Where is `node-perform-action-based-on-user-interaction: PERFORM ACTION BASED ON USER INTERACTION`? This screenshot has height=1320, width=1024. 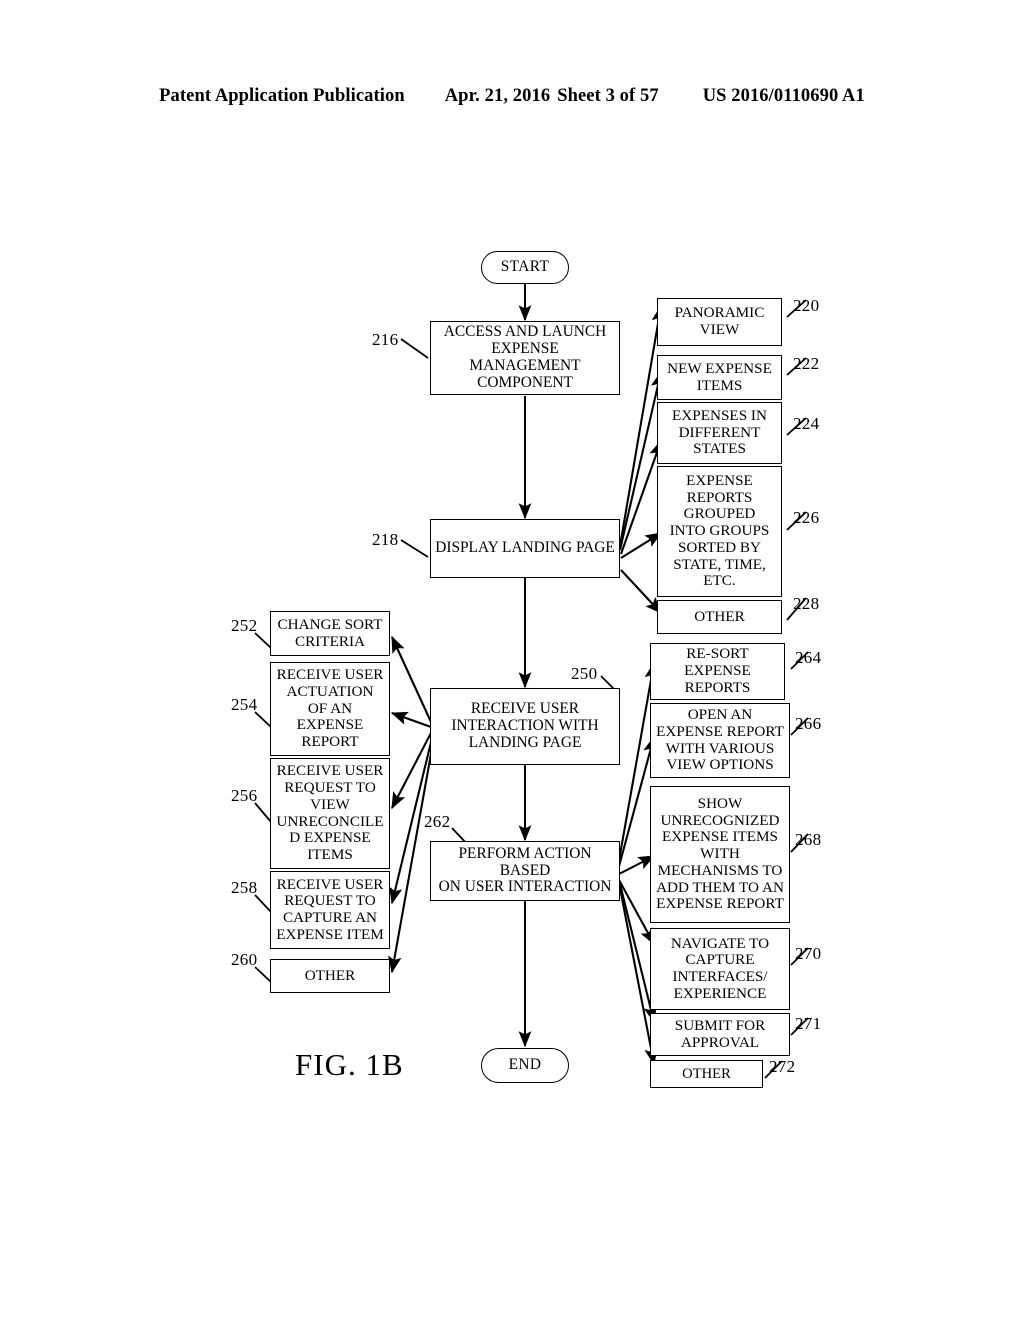
node-perform-action-based-on-user-interaction: PERFORM ACTION BASED ON USER INTERACTION is located at coordinates (525, 871).